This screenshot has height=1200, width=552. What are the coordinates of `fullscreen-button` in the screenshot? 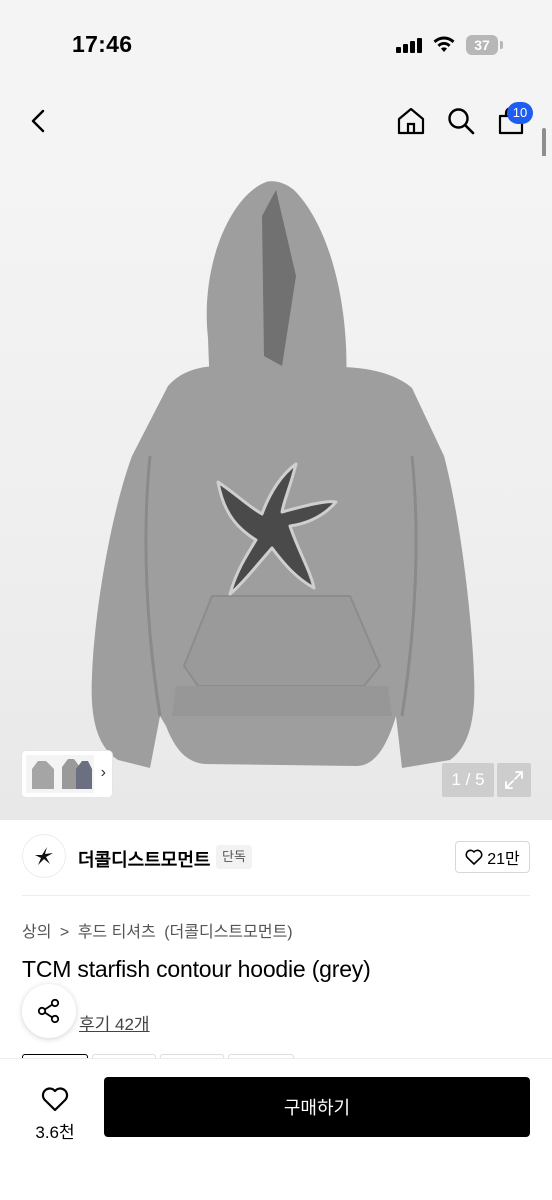 It's located at (514, 780).